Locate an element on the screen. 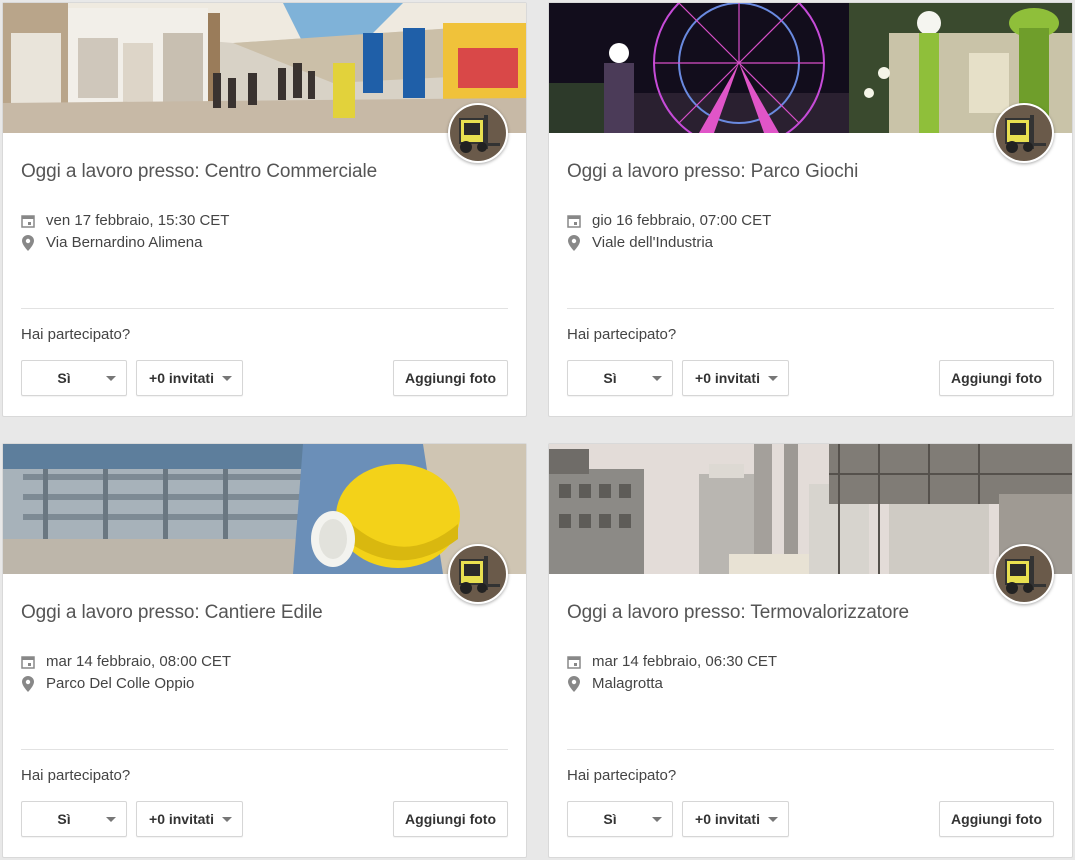 This screenshot has width=1075, height=860. event-title: Oggi a lavoro presso: Termovalorizzatore is located at coordinates (738, 613).